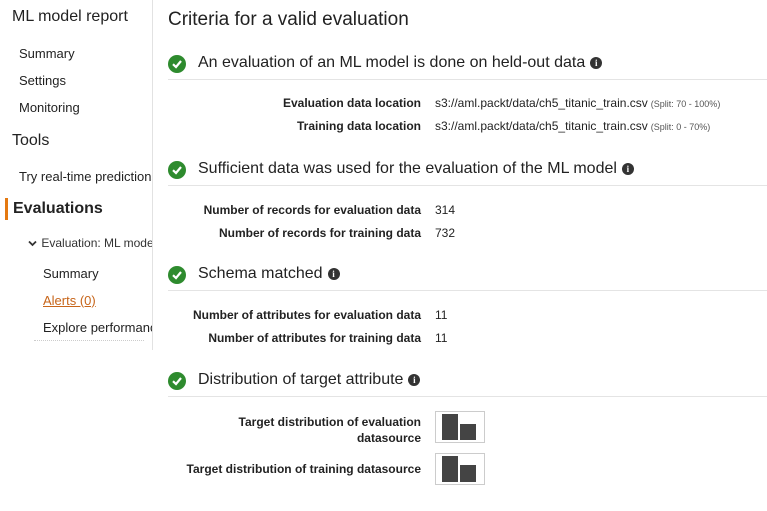  I want to click on split-note: (Split: 70 - 100%), so click(685, 104).